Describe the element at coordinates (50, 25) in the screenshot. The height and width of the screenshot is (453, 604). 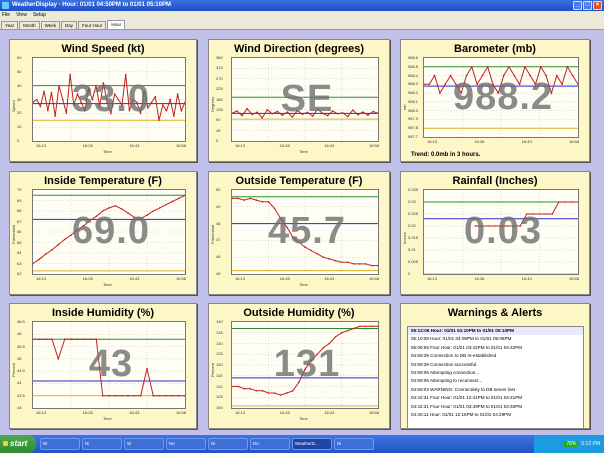
I see `tab-week: Week` at that location.